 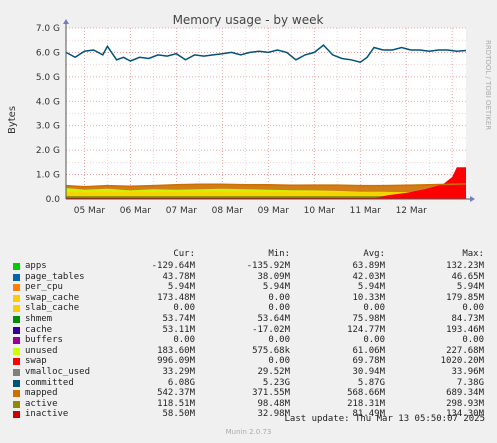 What do you see at coordinates (52, 297) in the screenshot?
I see `legend-label: swap_cache` at bounding box center [52, 297].